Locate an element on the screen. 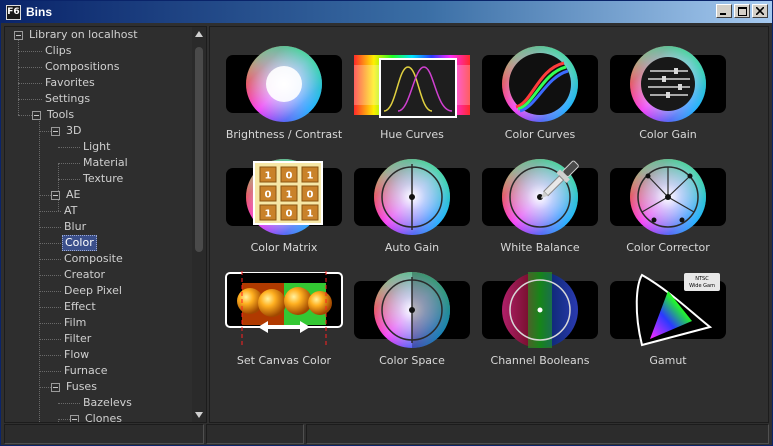  tool-color-curves: Color Curves is located at coordinates (540, 98).